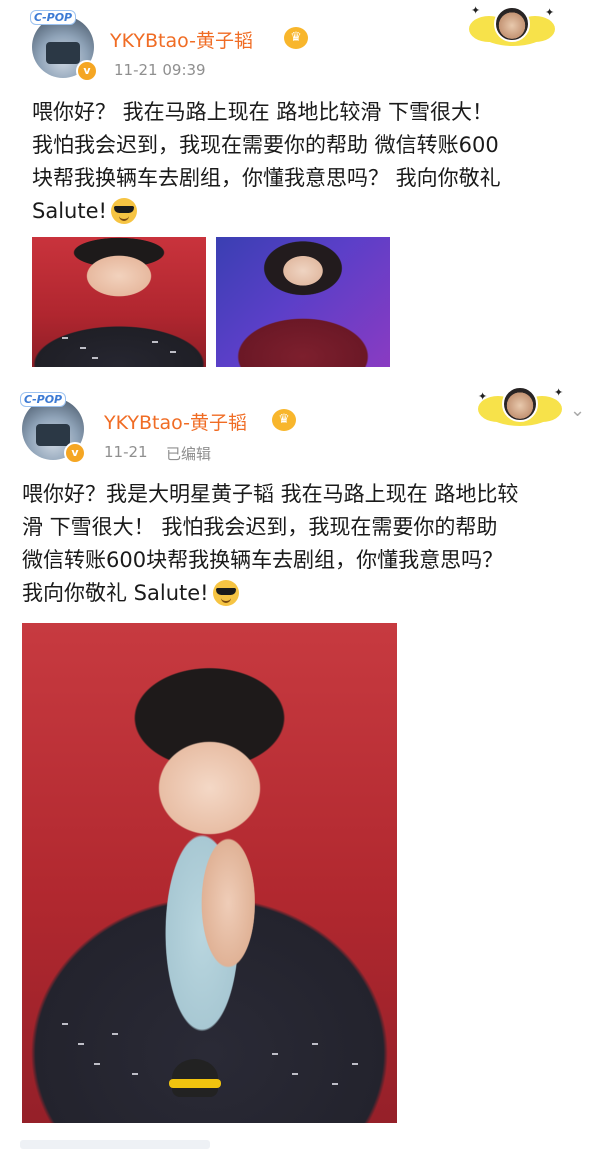 This screenshot has height=1149, width=609. Describe the element at coordinates (263, 560) in the screenshot. I see `post-text-line: 微信转账600块帮我换辆车去剧组，你懂我意思吗？` at that location.